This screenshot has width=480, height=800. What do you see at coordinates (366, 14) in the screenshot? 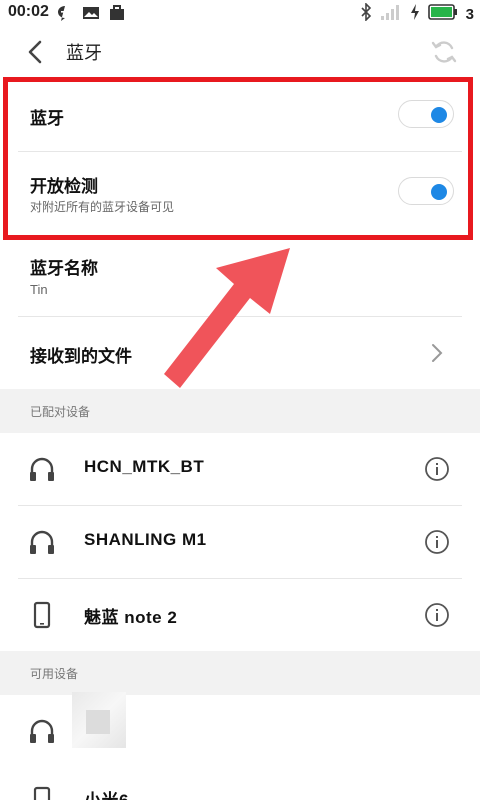
I see `bluetooth-icon` at bounding box center [366, 14].